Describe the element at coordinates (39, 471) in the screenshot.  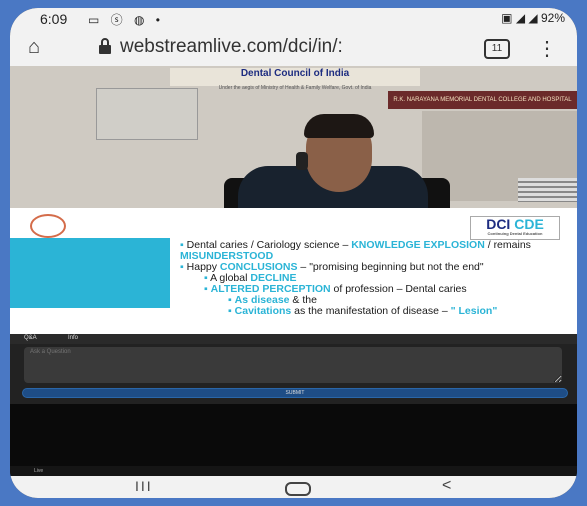
I see `live-label: Live` at that location.